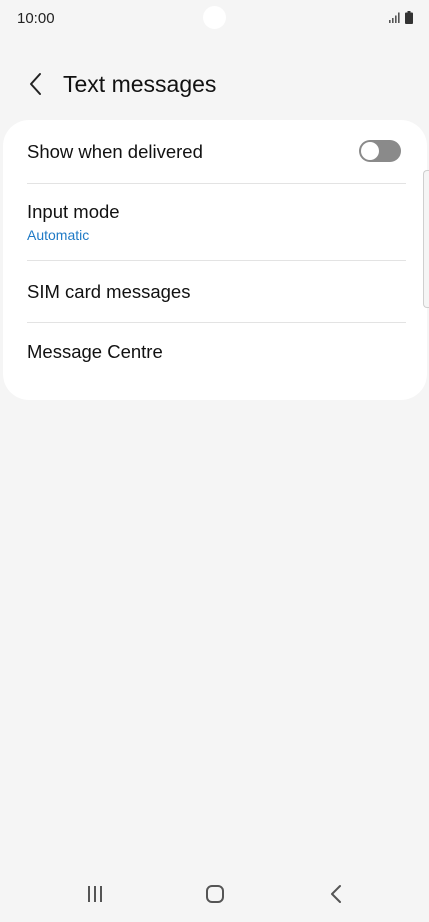  What do you see at coordinates (109, 291) in the screenshot?
I see `sim-card-messages-label: SIM card messages` at bounding box center [109, 291].